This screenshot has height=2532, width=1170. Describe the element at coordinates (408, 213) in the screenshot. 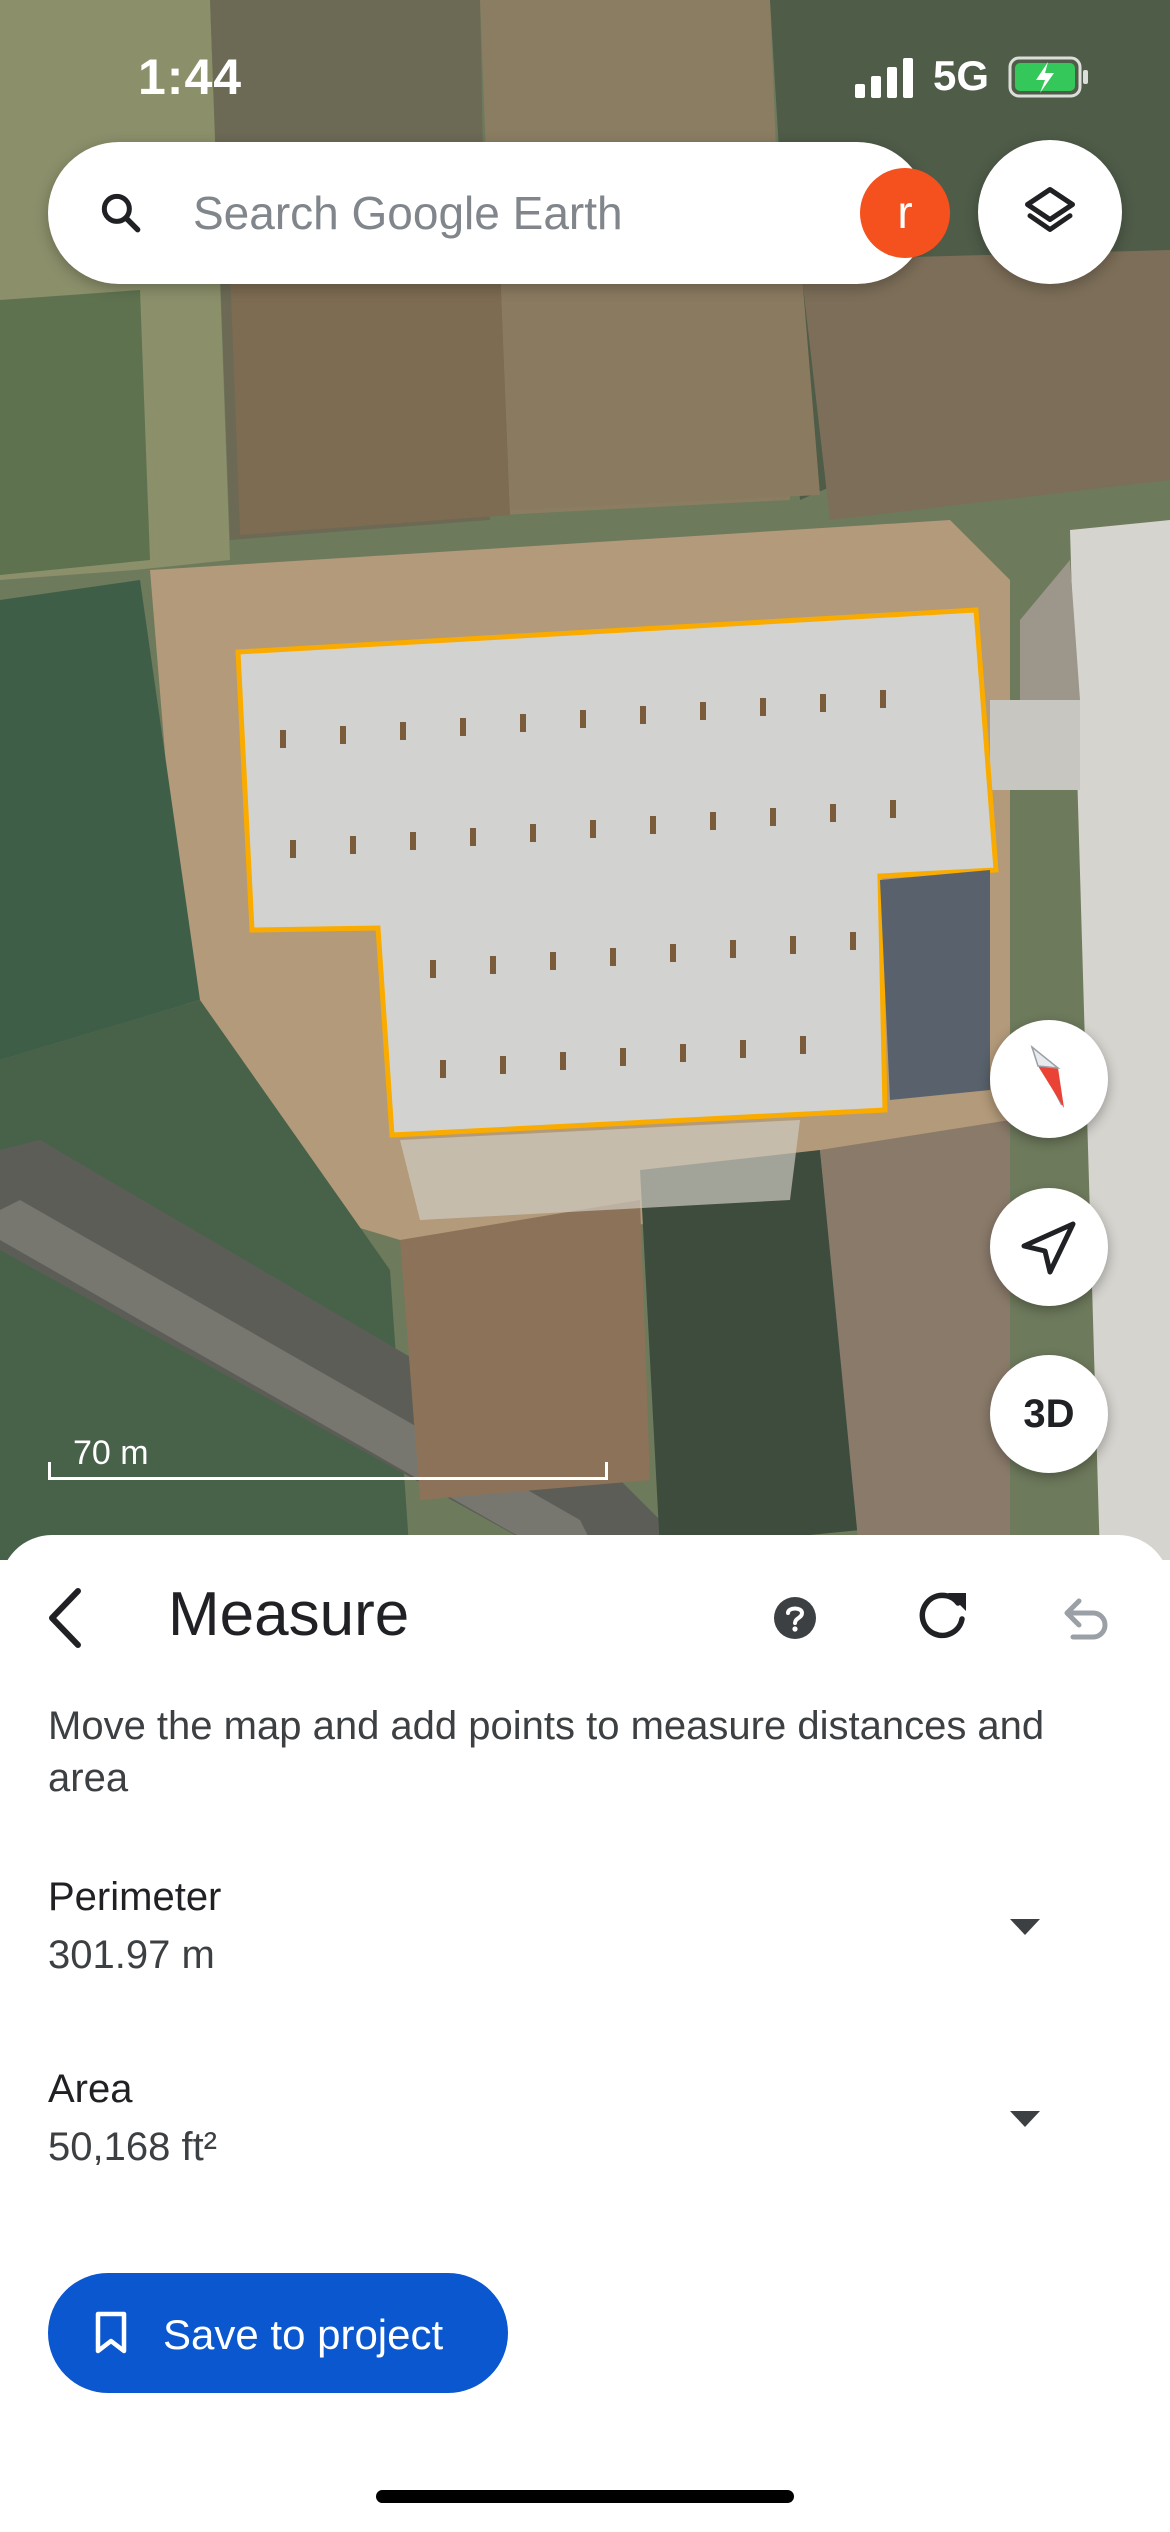

I see `search-input: Search Google Earth` at that location.